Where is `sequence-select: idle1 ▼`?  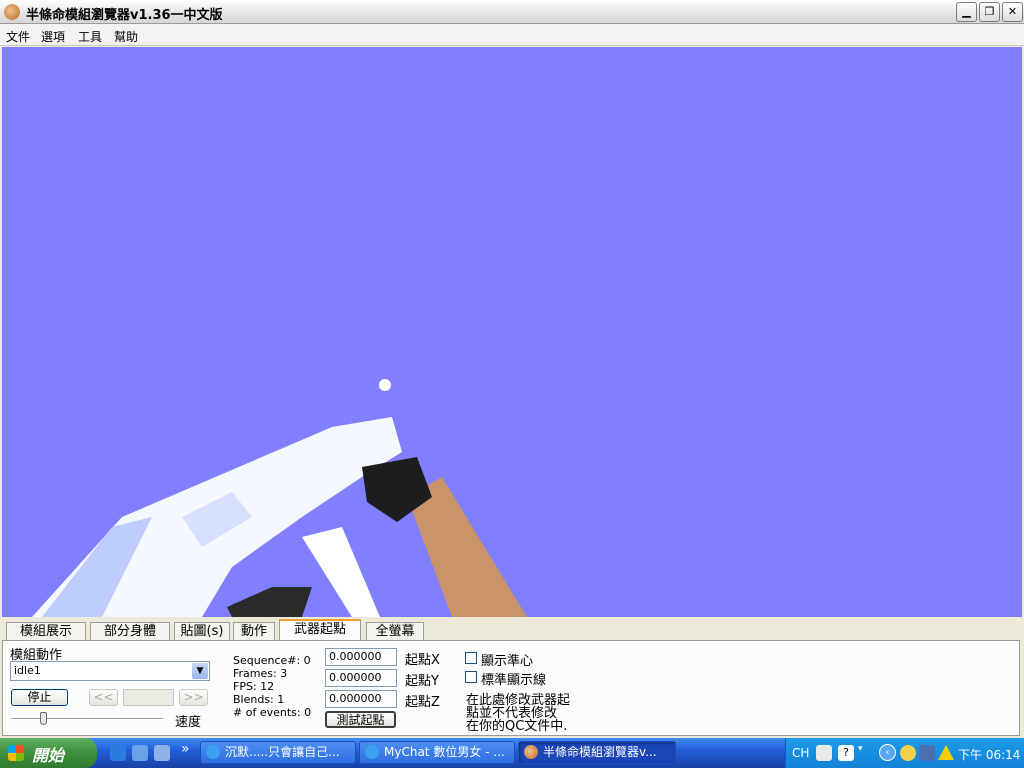 sequence-select: idle1 ▼ is located at coordinates (110, 671).